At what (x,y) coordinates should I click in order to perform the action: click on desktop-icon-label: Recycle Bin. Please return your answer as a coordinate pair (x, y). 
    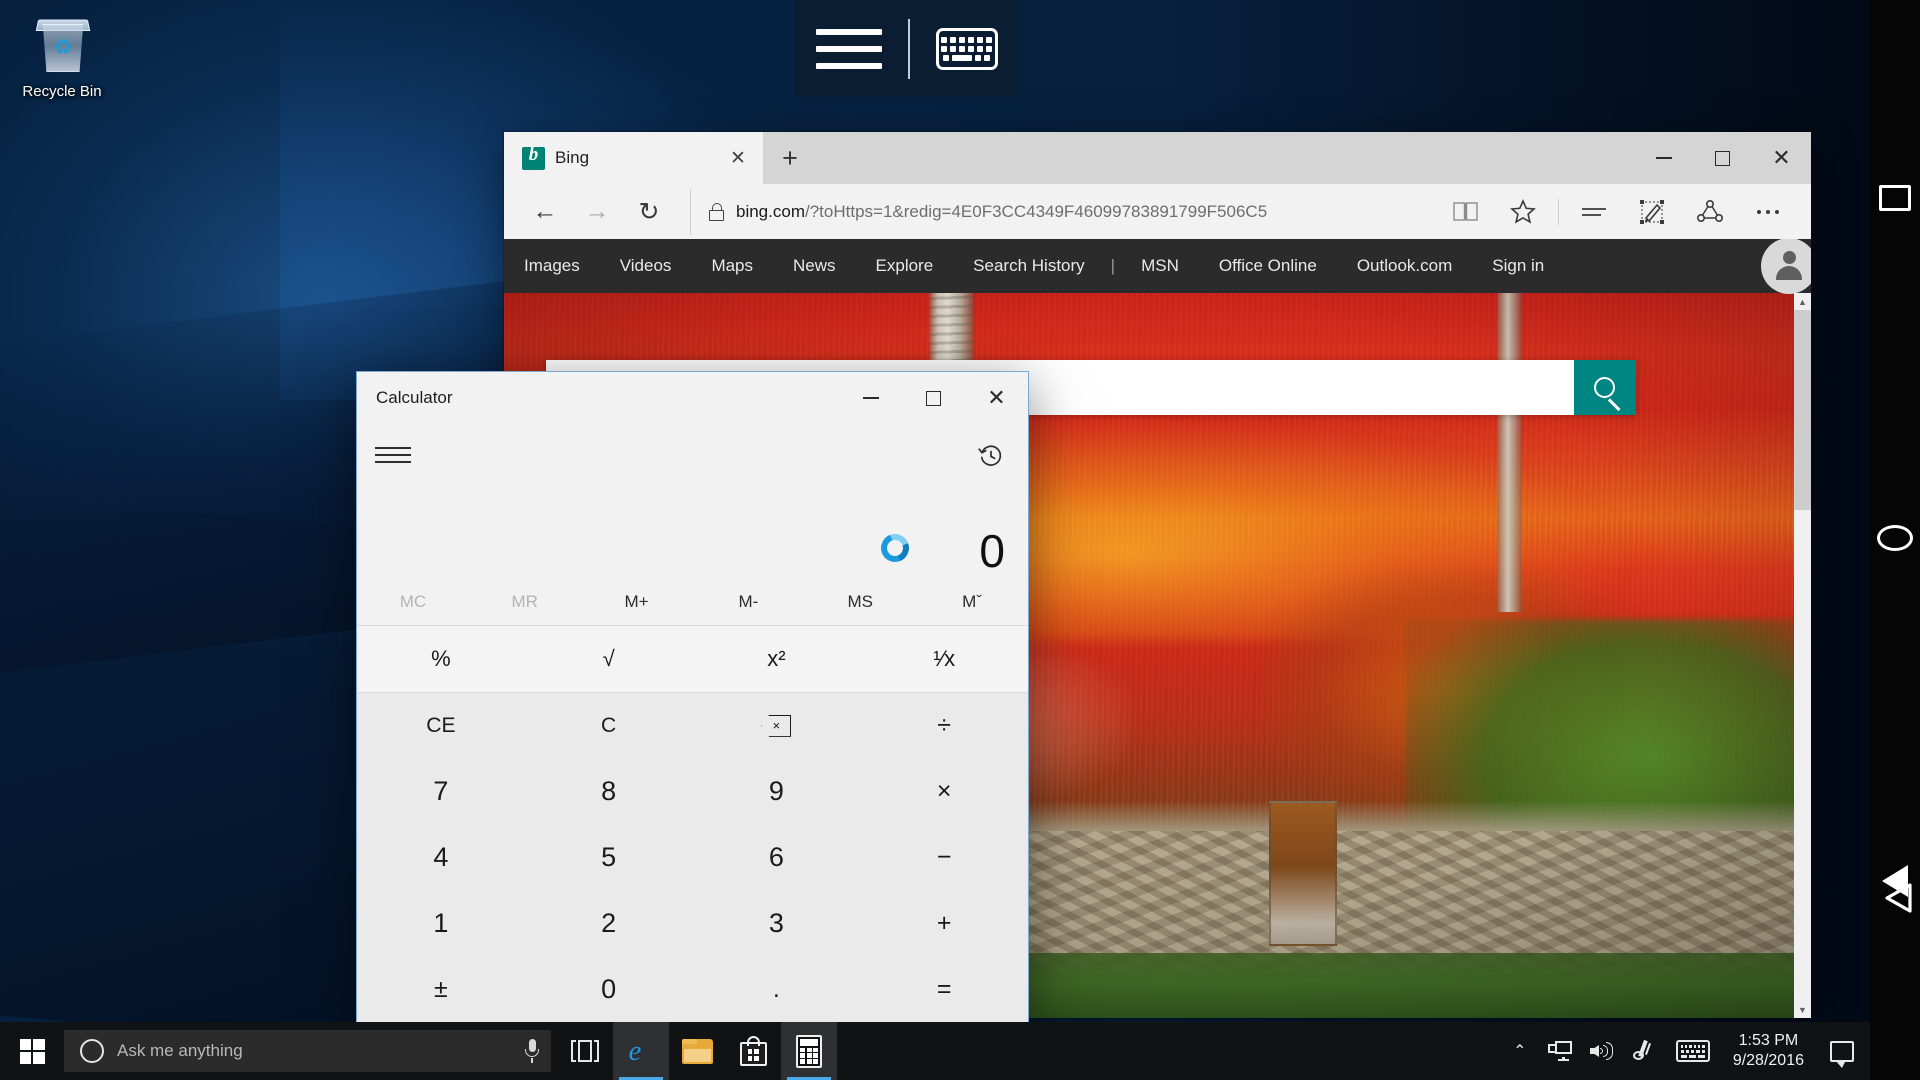
    Looking at the image, I should click on (62, 91).